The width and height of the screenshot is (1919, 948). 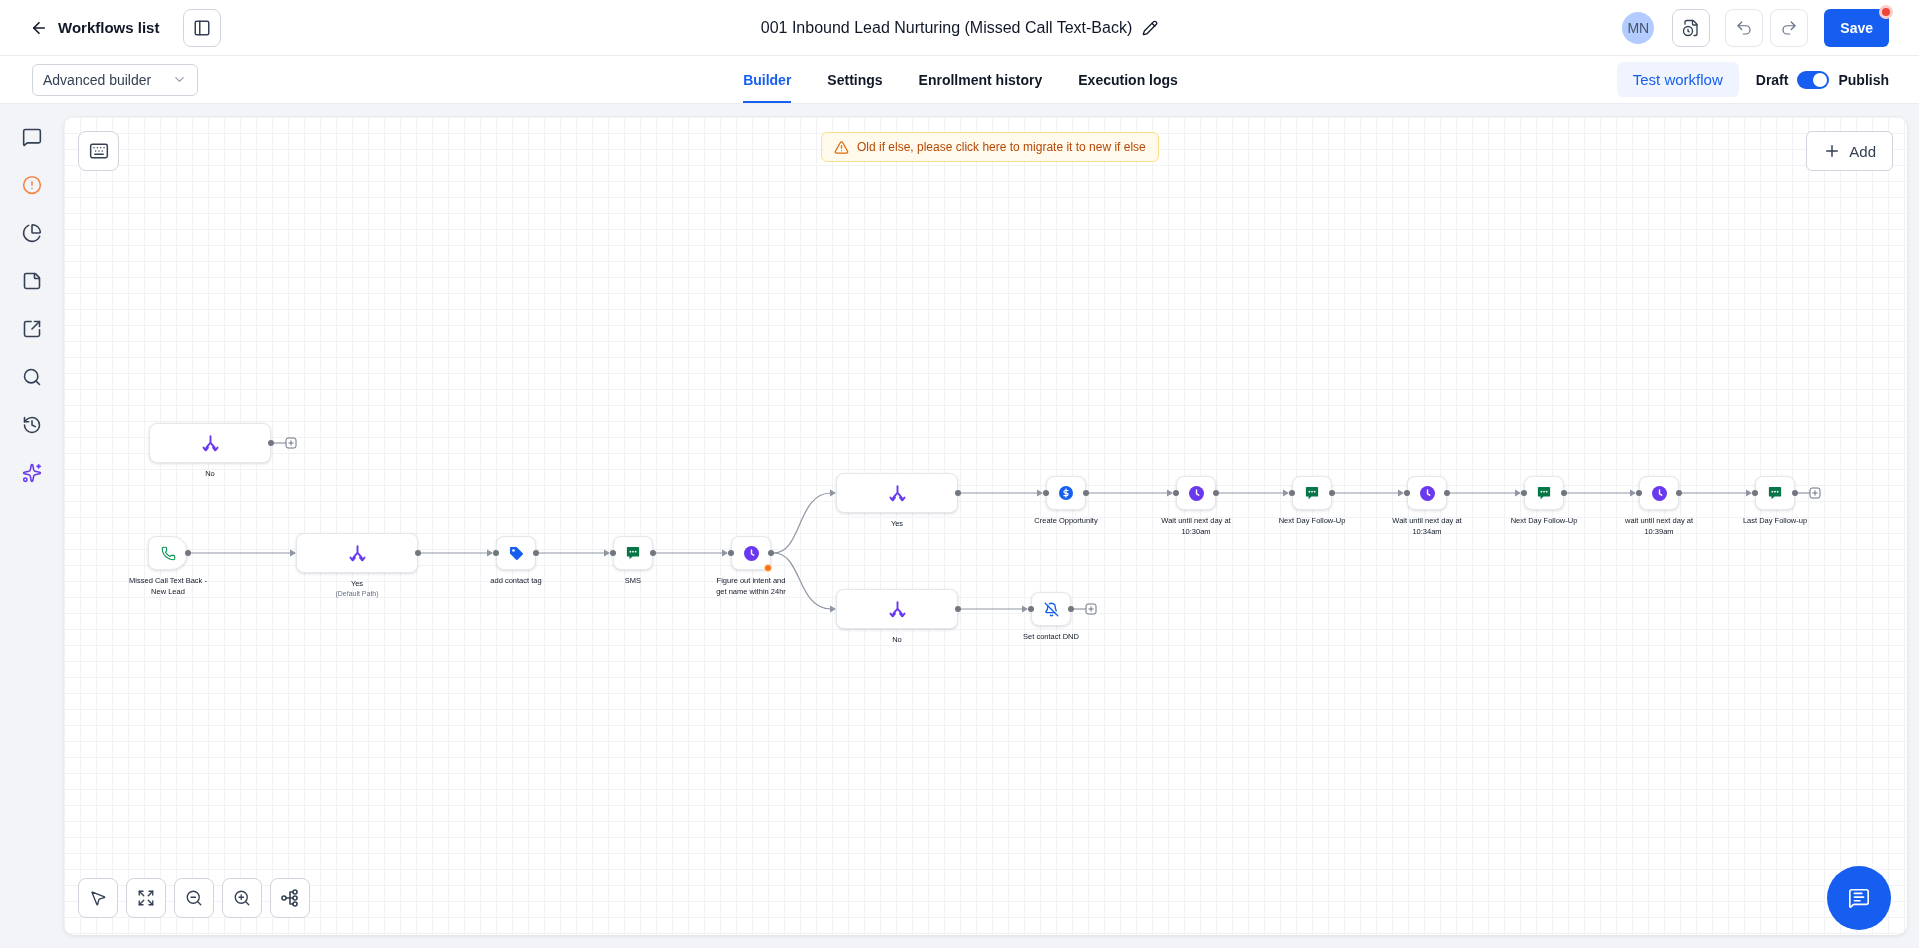 I want to click on document-clock-icon, so click(x=1691, y=27).